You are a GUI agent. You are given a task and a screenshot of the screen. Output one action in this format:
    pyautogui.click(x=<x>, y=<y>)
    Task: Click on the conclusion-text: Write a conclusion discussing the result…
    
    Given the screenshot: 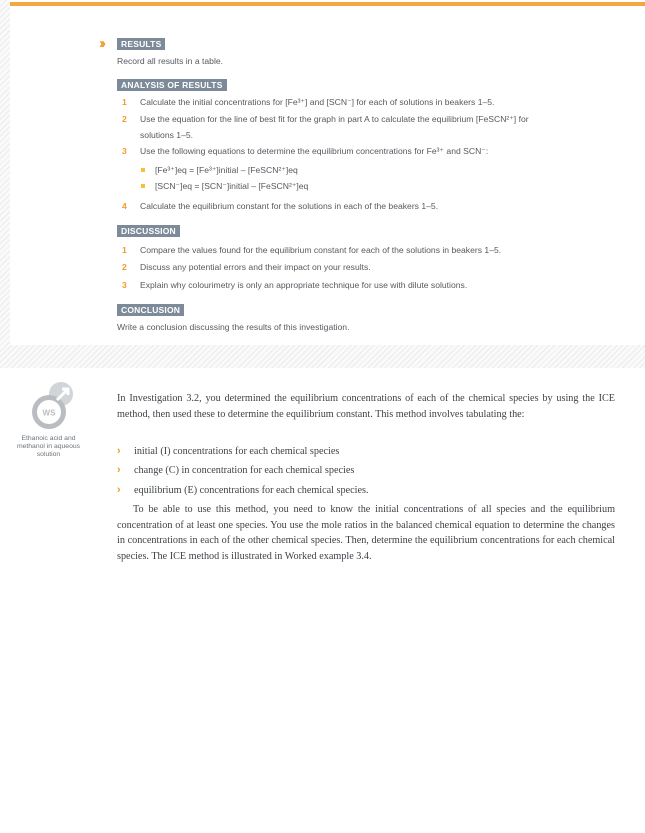 What is the action you would take?
    pyautogui.click(x=233, y=327)
    